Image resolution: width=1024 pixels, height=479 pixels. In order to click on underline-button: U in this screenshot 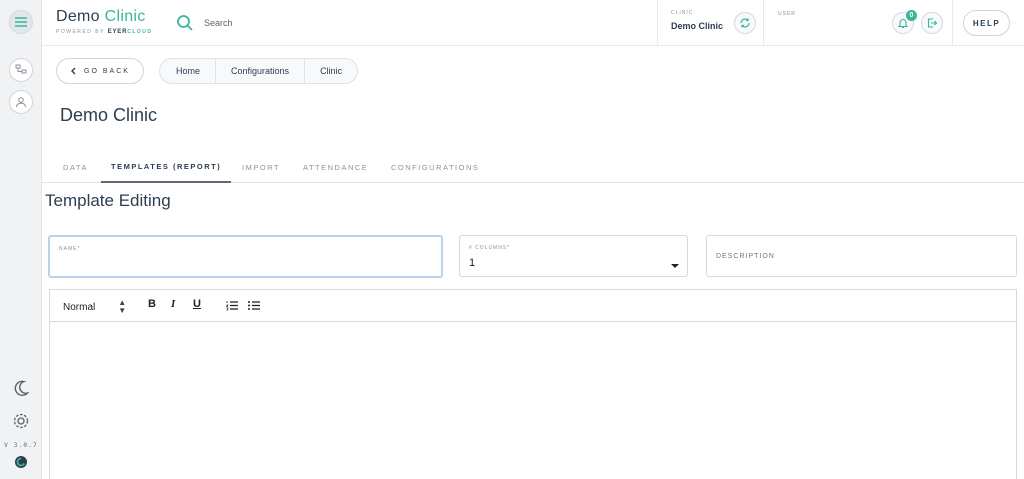, I will do `click(197, 304)`.